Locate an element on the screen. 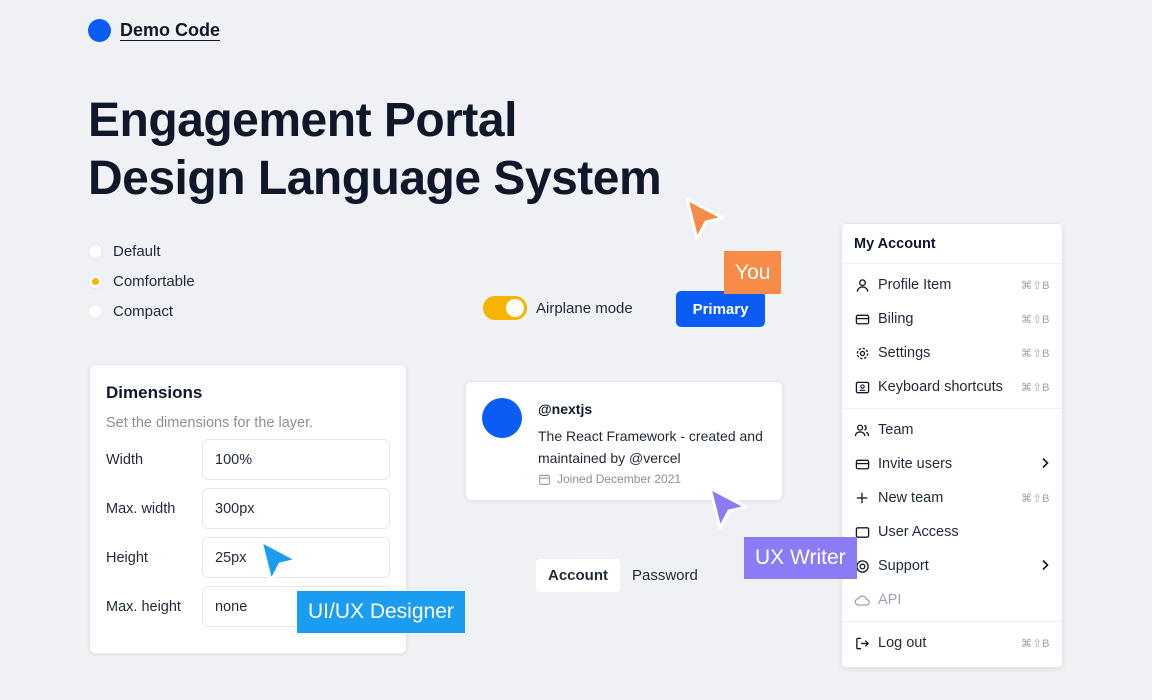 The image size is (1152, 700). menu-item-profile: Profile Item ⌘⇧B is located at coordinates (952, 285).